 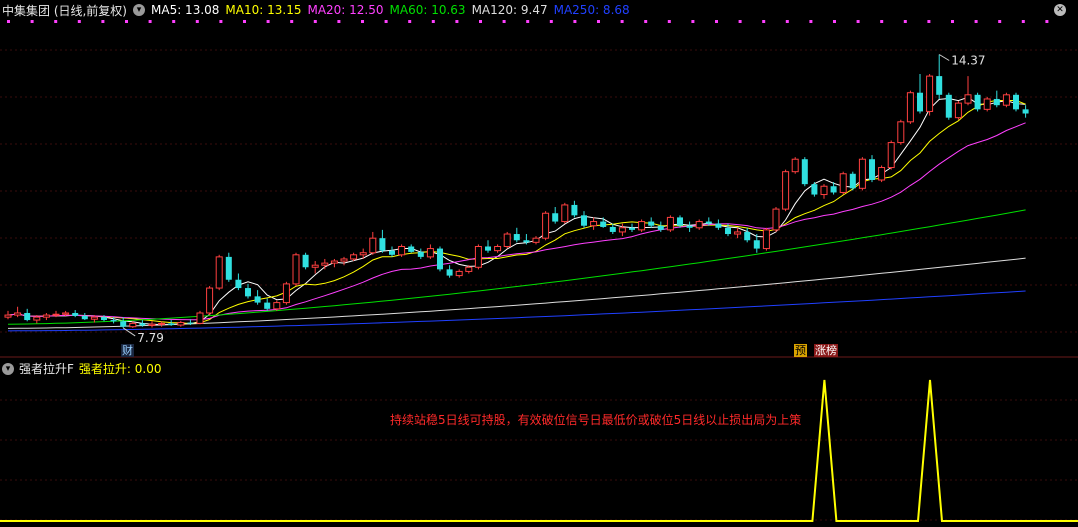 What do you see at coordinates (120, 369) in the screenshot?
I see `indicator-value: 强者拉升: 0.00` at bounding box center [120, 369].